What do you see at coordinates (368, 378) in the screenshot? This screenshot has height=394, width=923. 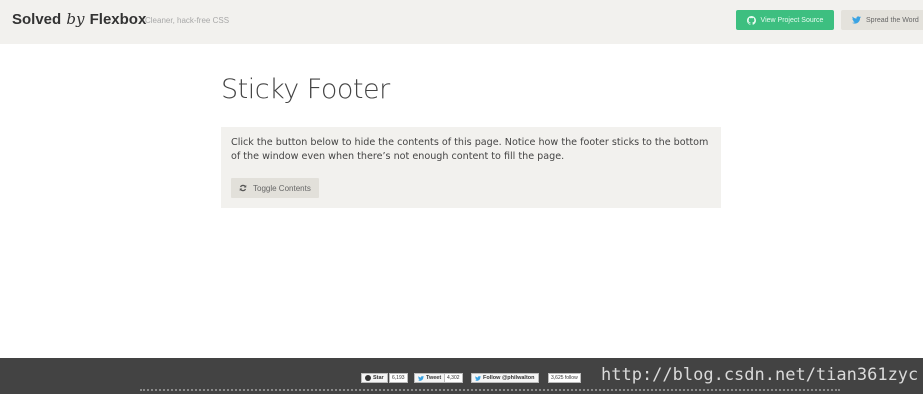 I see `github-small-icon` at bounding box center [368, 378].